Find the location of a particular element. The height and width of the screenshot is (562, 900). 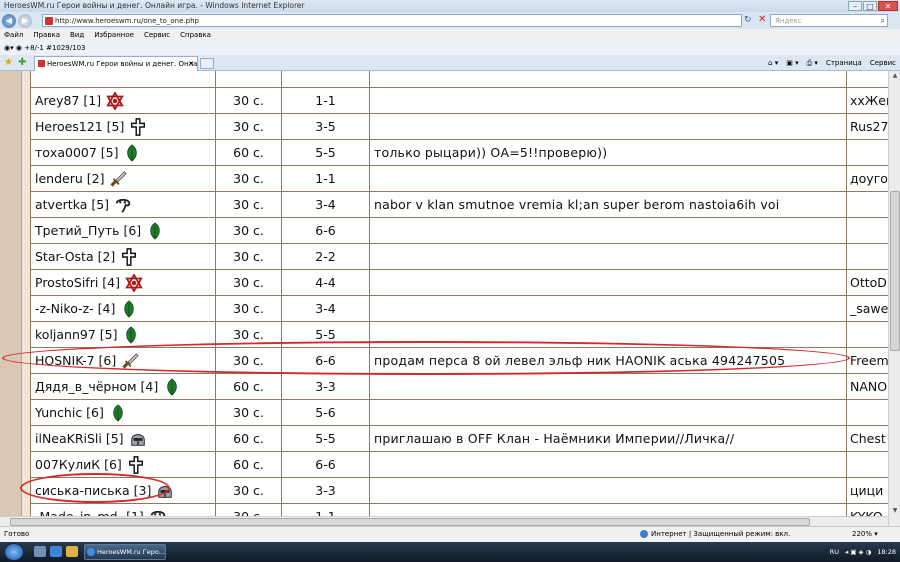

menu-item-edit: Правка is located at coordinates (46, 35).